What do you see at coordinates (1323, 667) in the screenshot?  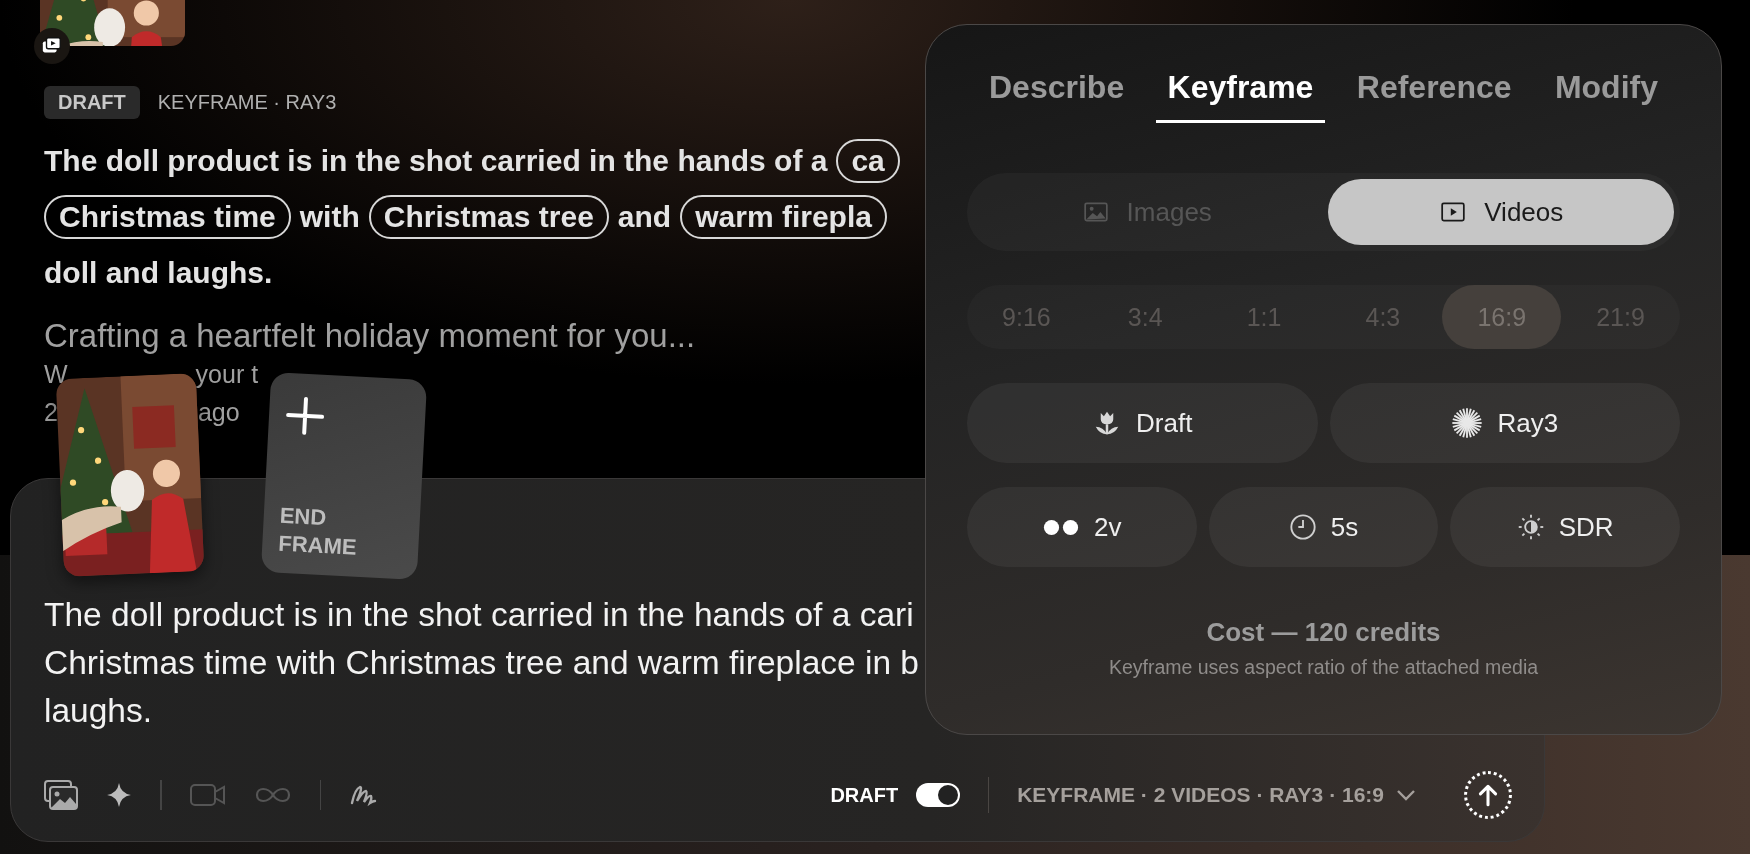 I see `cost-note: Keyframe uses aspect ratio of the attached media` at bounding box center [1323, 667].